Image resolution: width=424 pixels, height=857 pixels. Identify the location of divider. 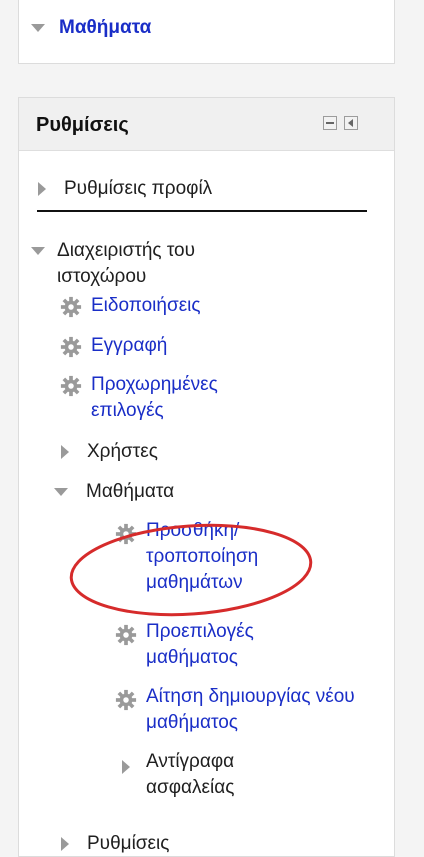
(202, 211).